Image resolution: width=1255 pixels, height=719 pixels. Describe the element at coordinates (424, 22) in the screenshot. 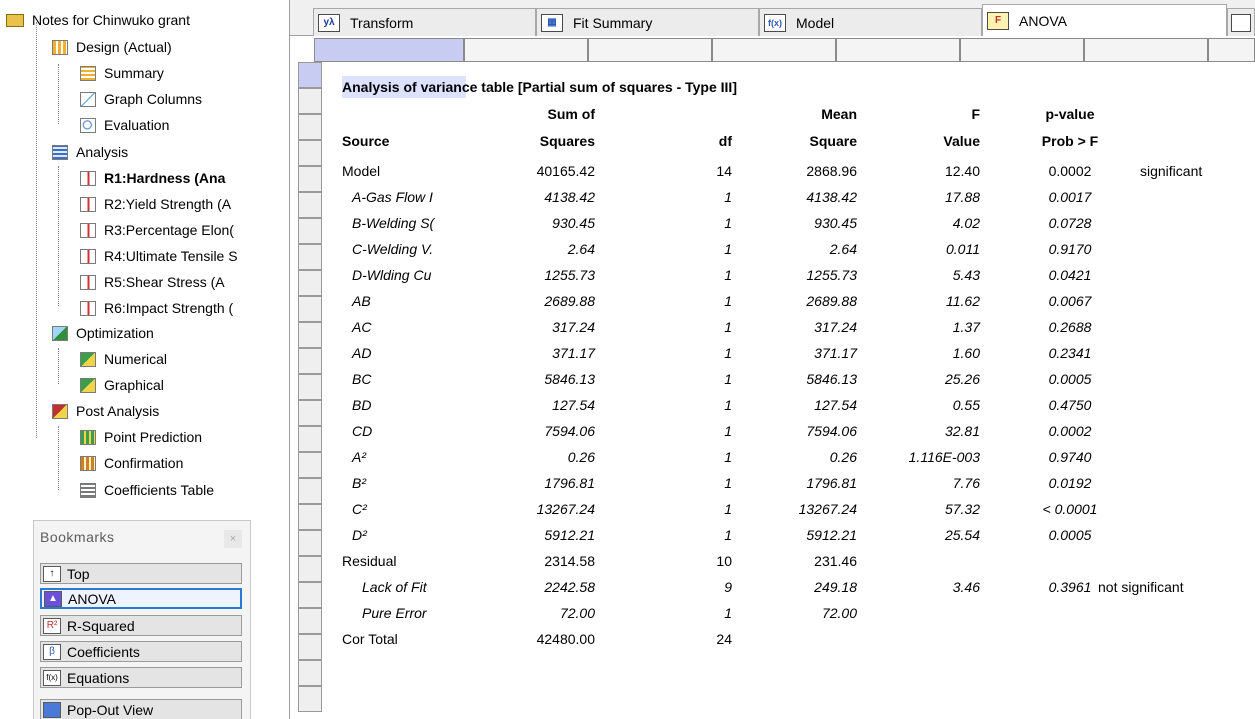

I see `tab-transform: yλ Transform` at that location.